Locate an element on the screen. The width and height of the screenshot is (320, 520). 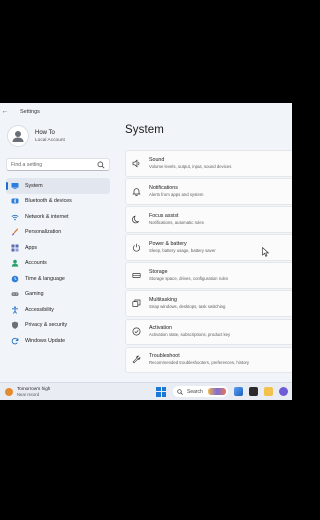
brush-icon is located at coordinates (15, 232).